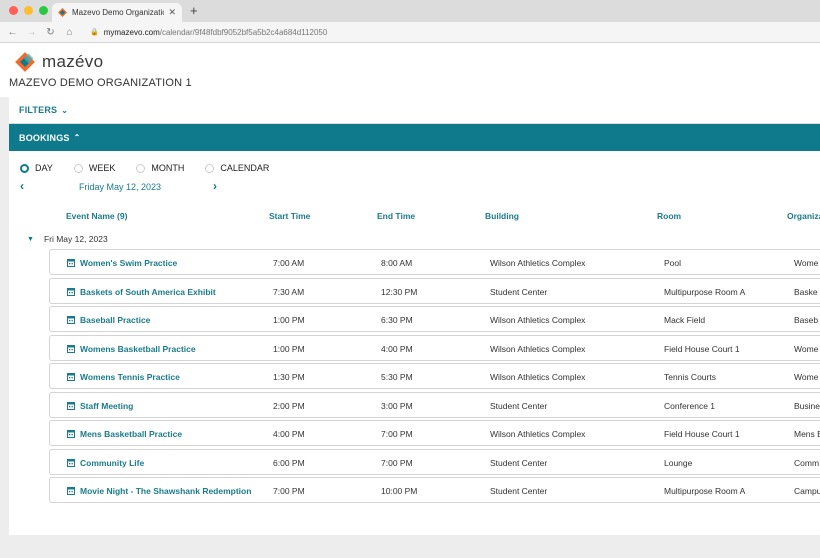 The height and width of the screenshot is (558, 820). Describe the element at coordinates (106, 406) in the screenshot. I see `event-name-link: Staff Meeting` at that location.